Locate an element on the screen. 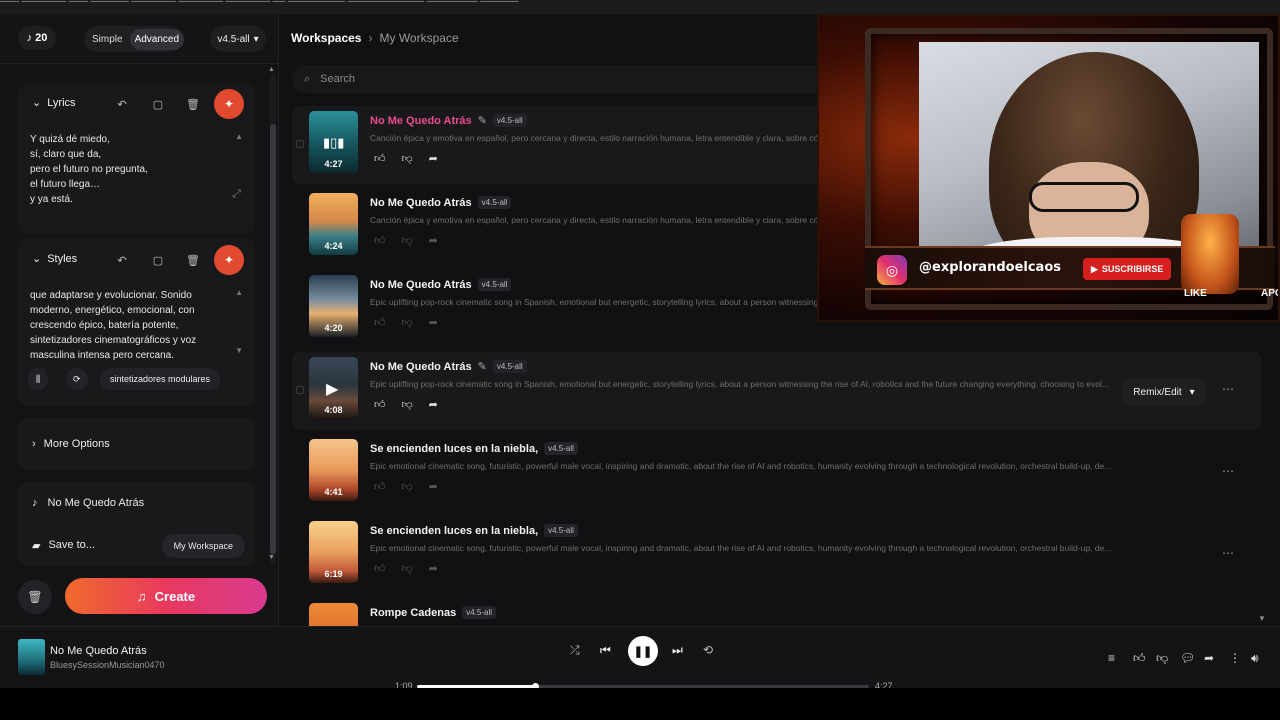 The height and width of the screenshot is (720, 1280). track-cover: ▮▯▮ 4:27 is located at coordinates (333, 142).